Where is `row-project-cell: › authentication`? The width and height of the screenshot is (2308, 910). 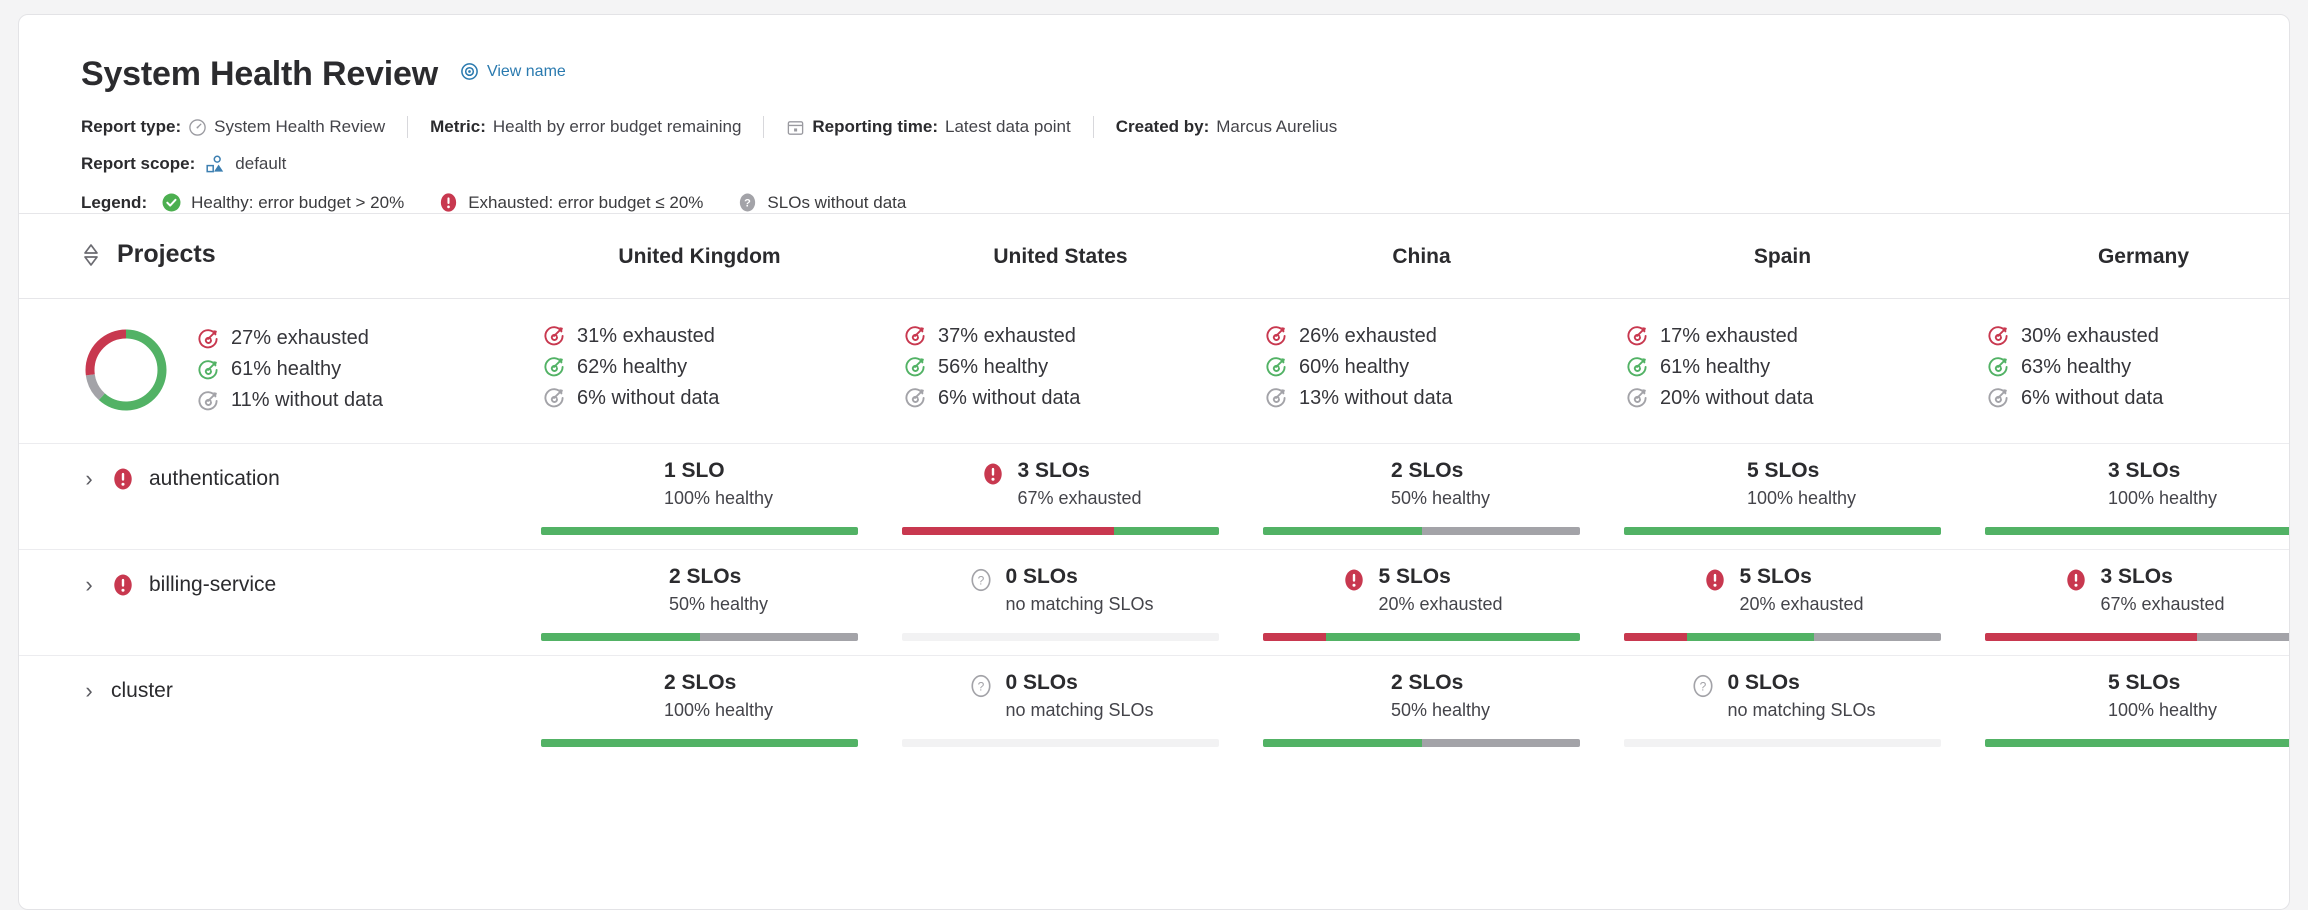
row-project-cell: › authentication is located at coordinates (269, 496).